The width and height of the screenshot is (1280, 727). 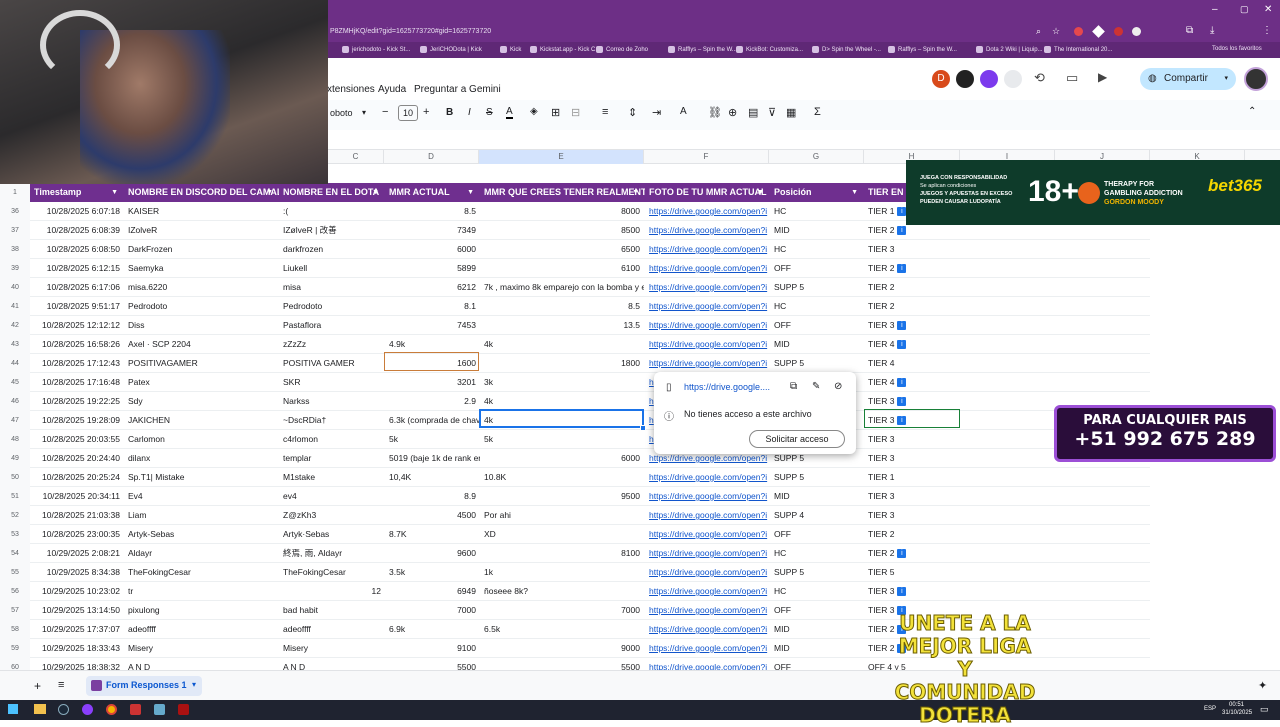 What do you see at coordinates (37, 686) in the screenshot?
I see `add-sheet-icon: +` at bounding box center [37, 686].